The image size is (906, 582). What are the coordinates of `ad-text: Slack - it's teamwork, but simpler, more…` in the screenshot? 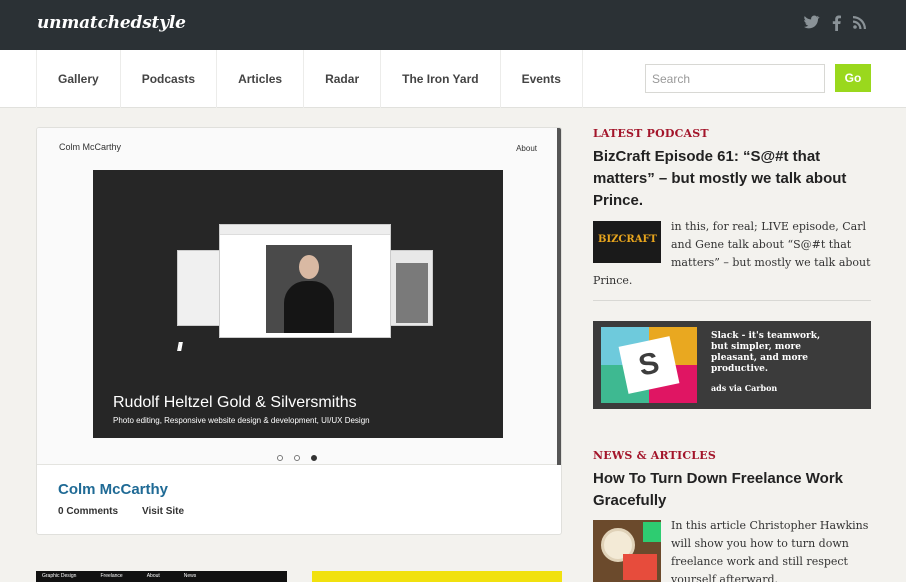 It's located at (766, 353).